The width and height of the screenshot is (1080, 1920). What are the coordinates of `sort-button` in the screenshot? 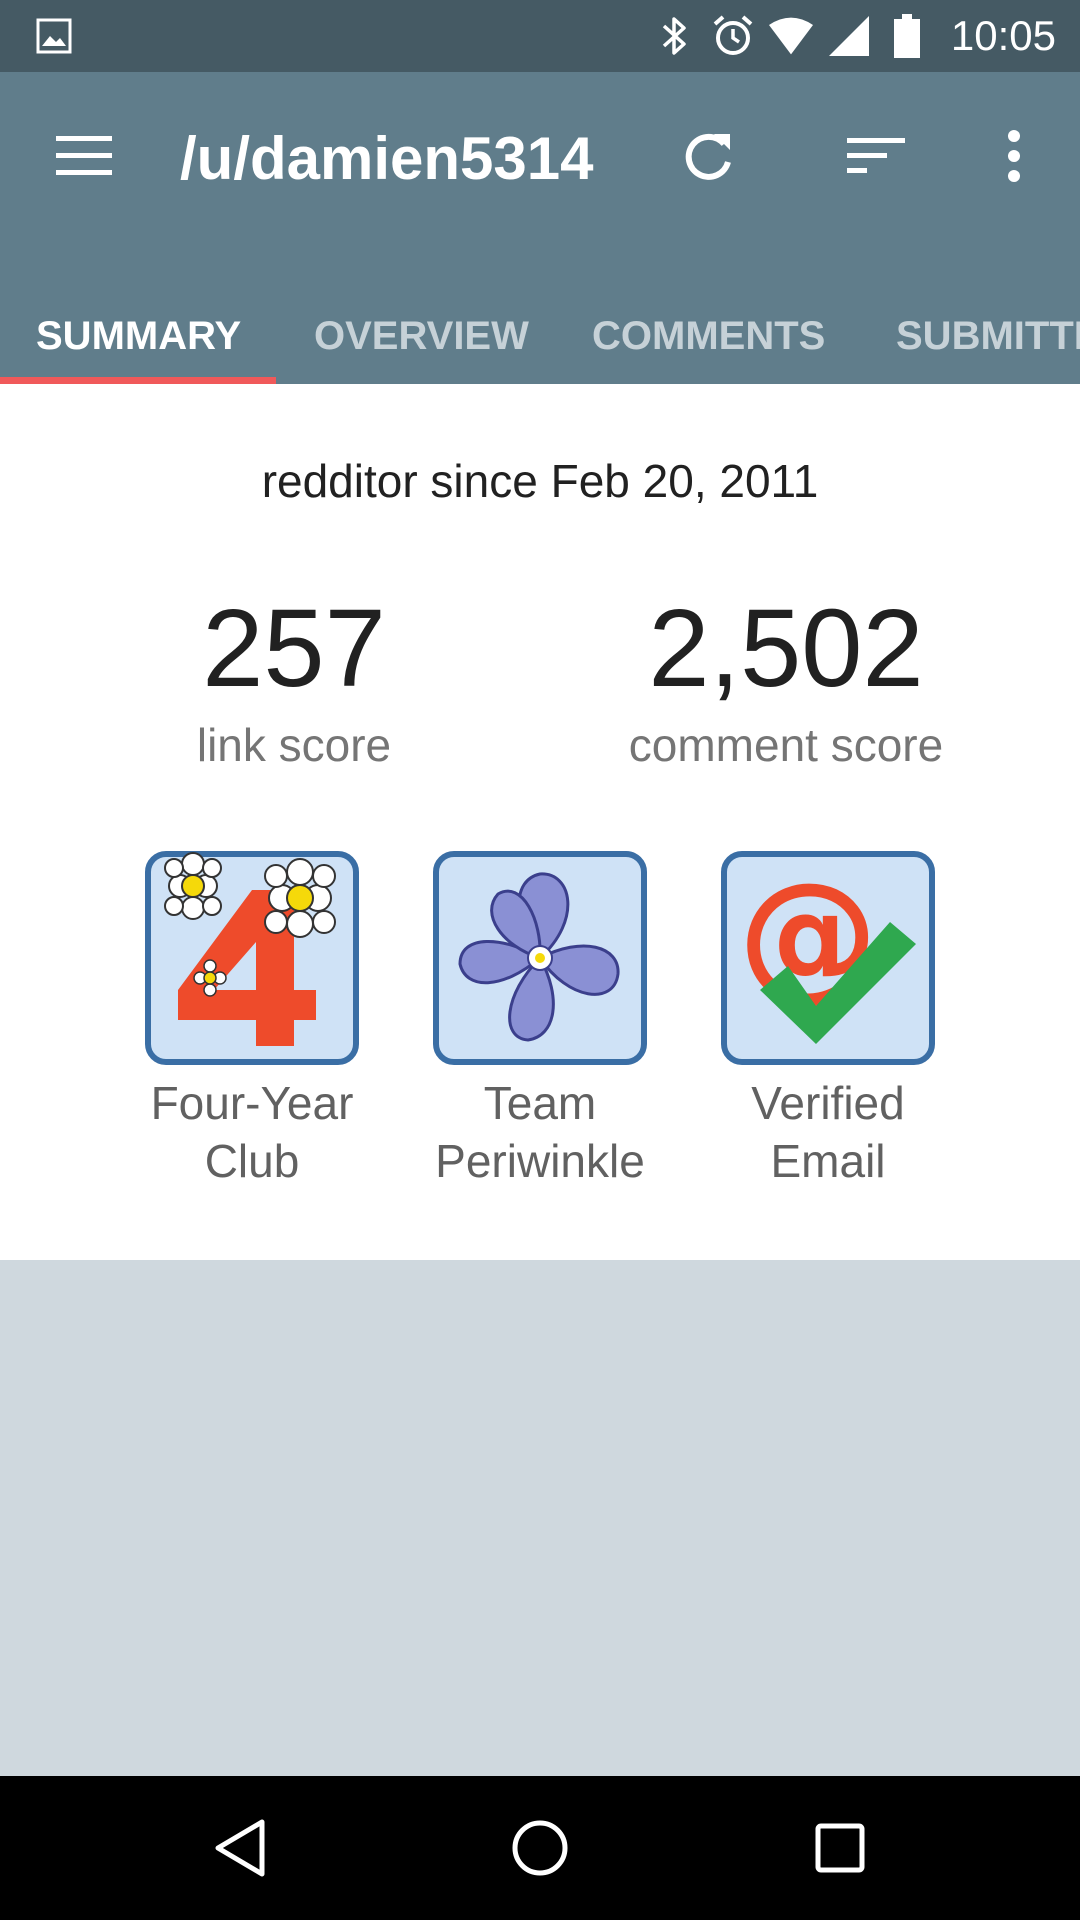 It's located at (876, 156).